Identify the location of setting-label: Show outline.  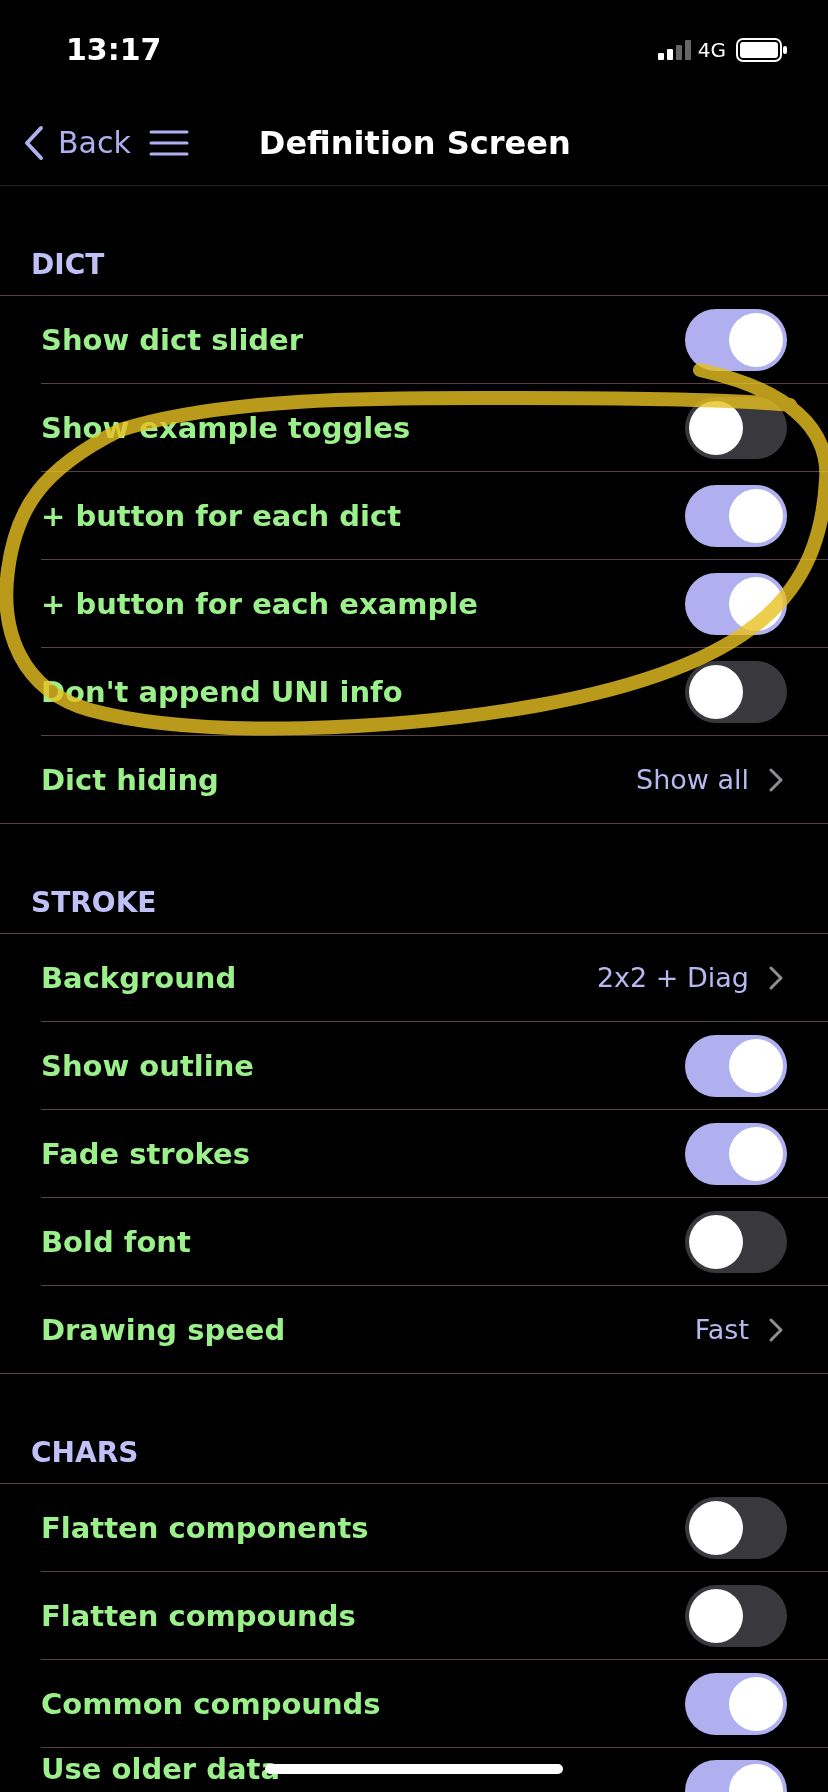
(147, 1065).